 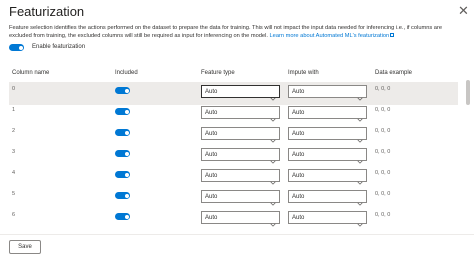 I want to click on table-row: 6 Auto Auto 0, 0, 0, so click(x=233, y=219).